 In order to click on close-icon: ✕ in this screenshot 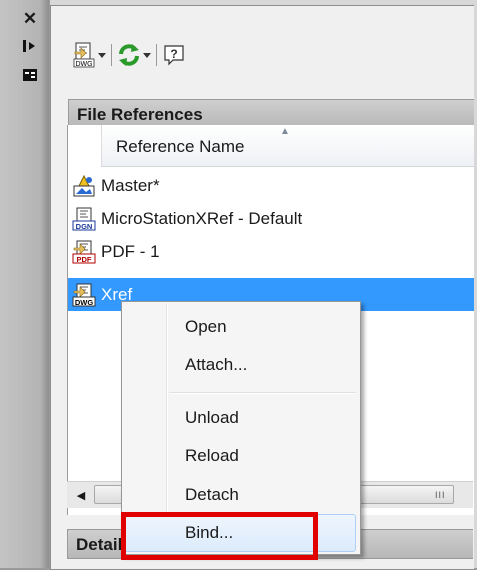, I will do `click(30, 19)`.